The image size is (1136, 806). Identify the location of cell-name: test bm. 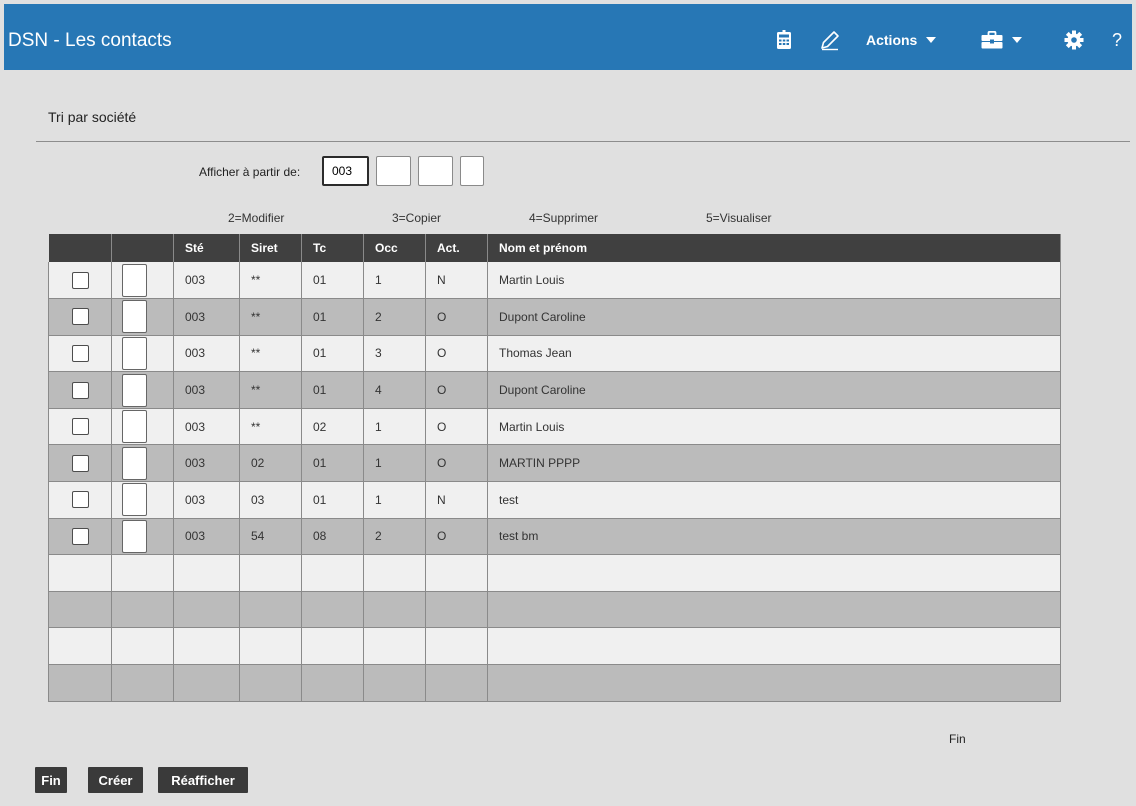
(774, 537).